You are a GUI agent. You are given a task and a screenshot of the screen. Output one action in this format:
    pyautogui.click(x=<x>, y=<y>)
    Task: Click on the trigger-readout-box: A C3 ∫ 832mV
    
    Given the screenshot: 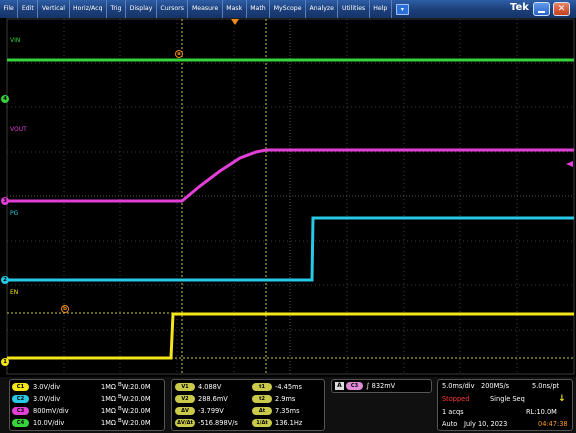 What is the action you would take?
    pyautogui.click(x=381, y=386)
    